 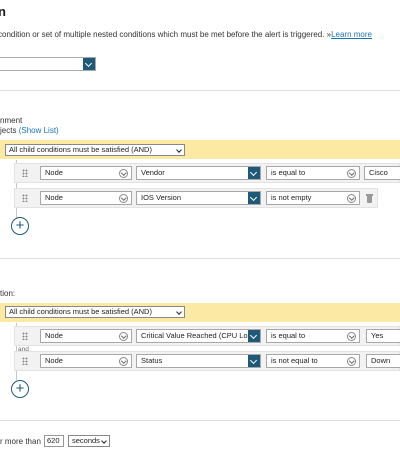 What do you see at coordinates (39, 130) in the screenshot?
I see `show-list-link: (Show List)` at bounding box center [39, 130].